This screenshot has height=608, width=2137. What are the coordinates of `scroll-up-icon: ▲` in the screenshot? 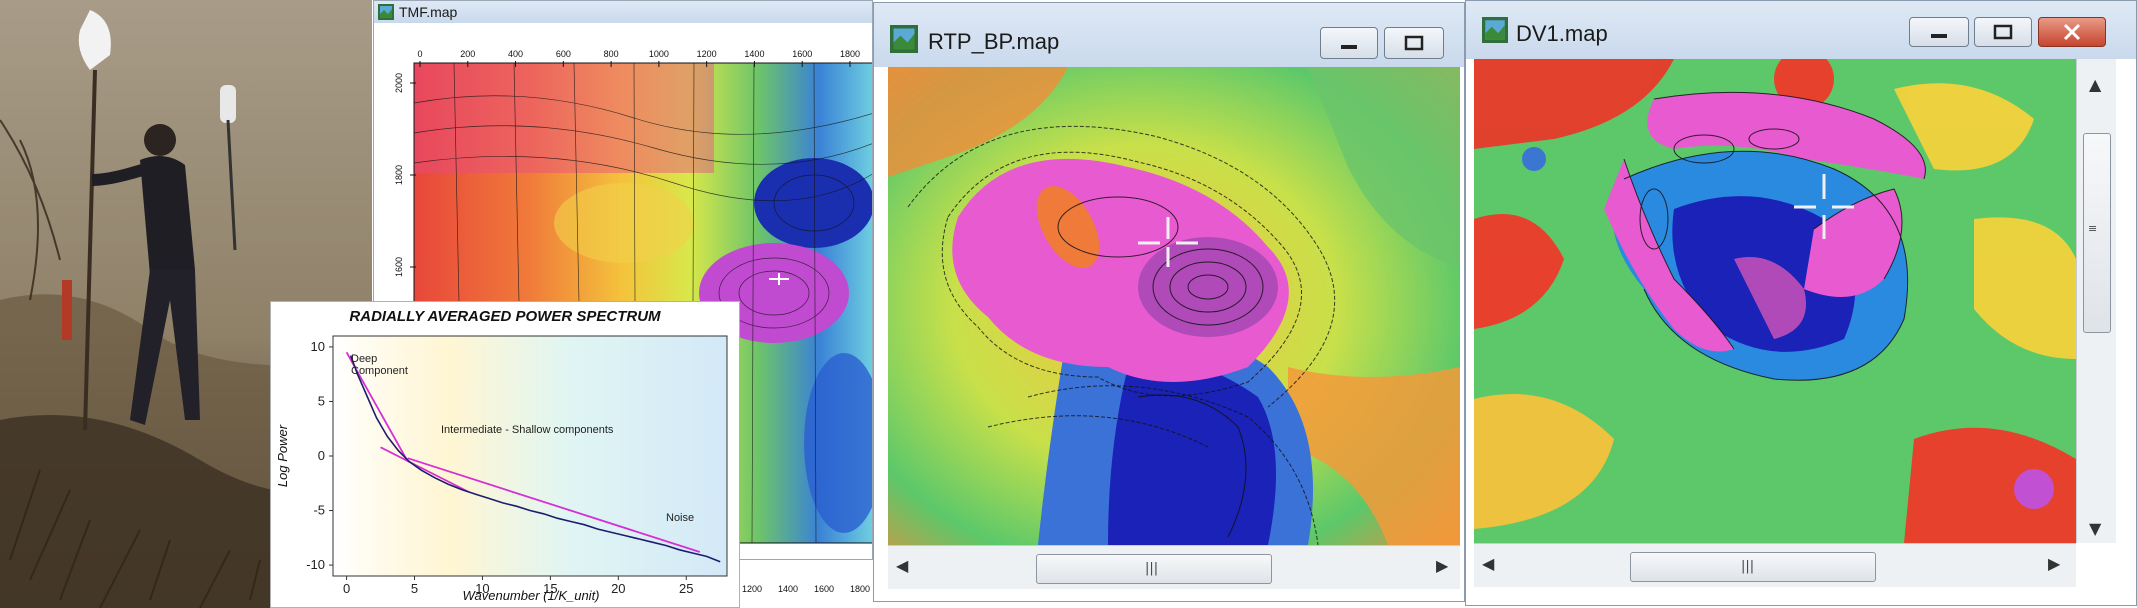 It's located at (2095, 85).